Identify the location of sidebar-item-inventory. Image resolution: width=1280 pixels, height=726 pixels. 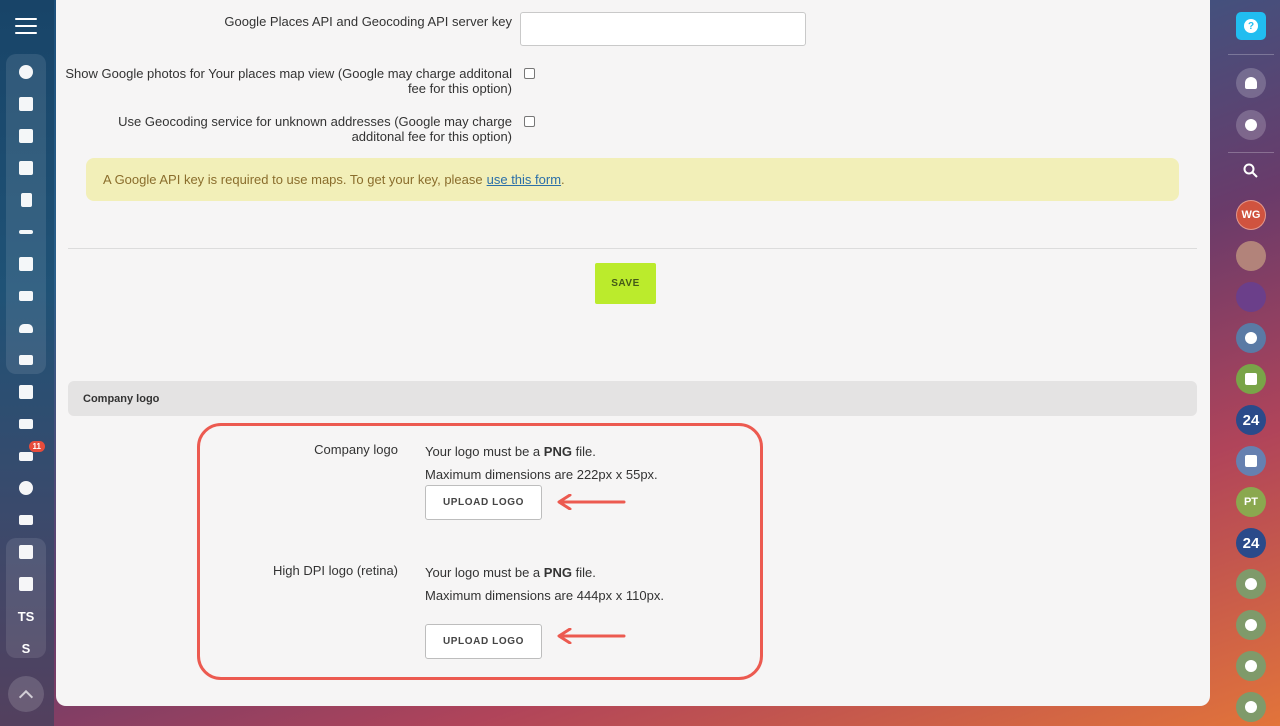
(26, 296).